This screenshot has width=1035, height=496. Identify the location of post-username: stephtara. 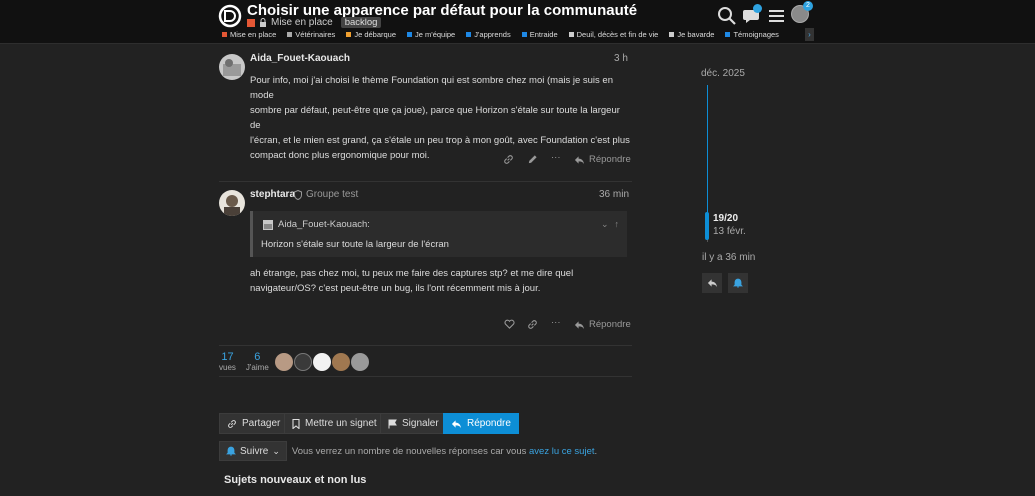
(272, 194).